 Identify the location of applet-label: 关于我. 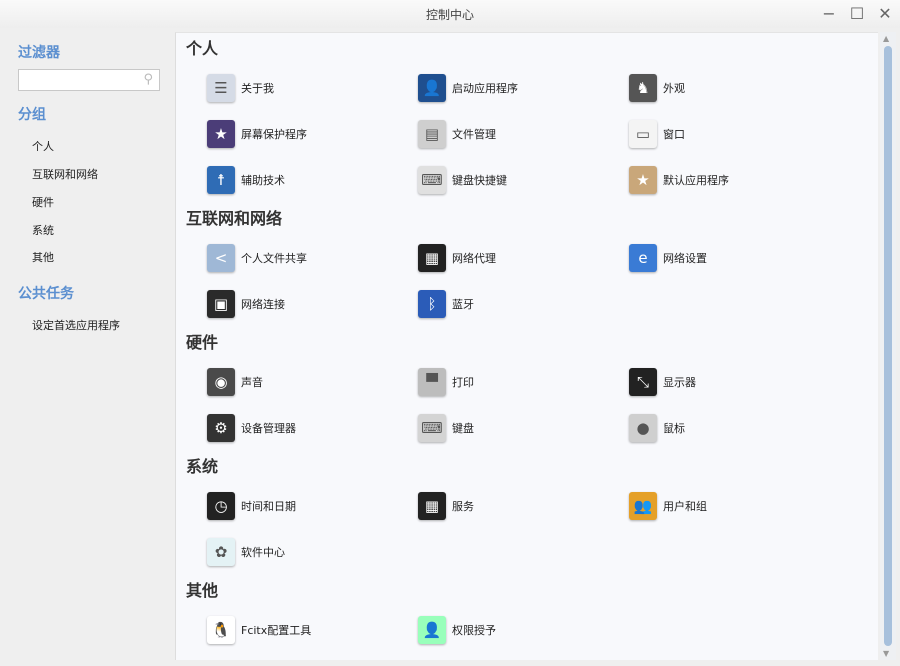
(257, 88).